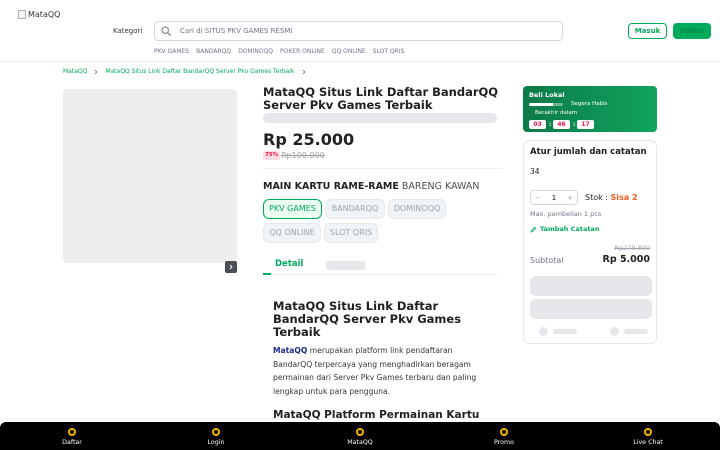 The height and width of the screenshot is (450, 720). Describe the element at coordinates (533, 229) in the screenshot. I see `pencil-icon` at that location.